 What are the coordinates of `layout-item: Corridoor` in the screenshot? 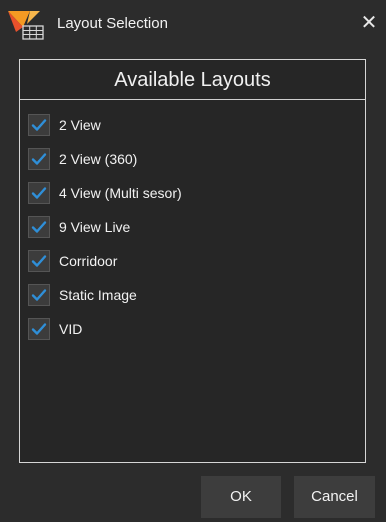 It's located at (188, 261).